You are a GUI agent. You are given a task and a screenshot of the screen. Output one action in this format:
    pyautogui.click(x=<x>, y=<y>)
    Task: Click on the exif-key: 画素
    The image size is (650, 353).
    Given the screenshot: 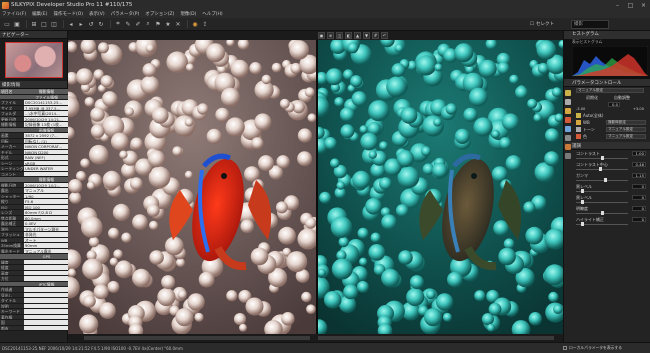 What is the action you would take?
    pyautogui.click(x=12, y=135)
    